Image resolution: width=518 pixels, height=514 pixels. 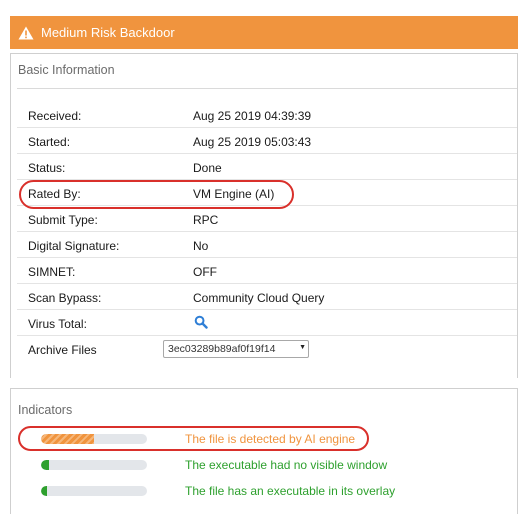 I want to click on virus-total-label: Virus Total:, so click(x=57, y=324).